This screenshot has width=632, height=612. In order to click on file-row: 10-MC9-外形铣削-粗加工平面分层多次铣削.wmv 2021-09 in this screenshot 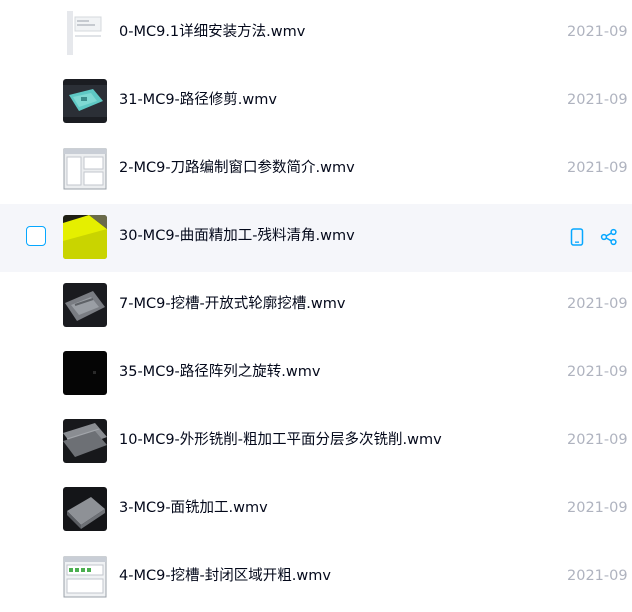, I will do `click(316, 442)`.